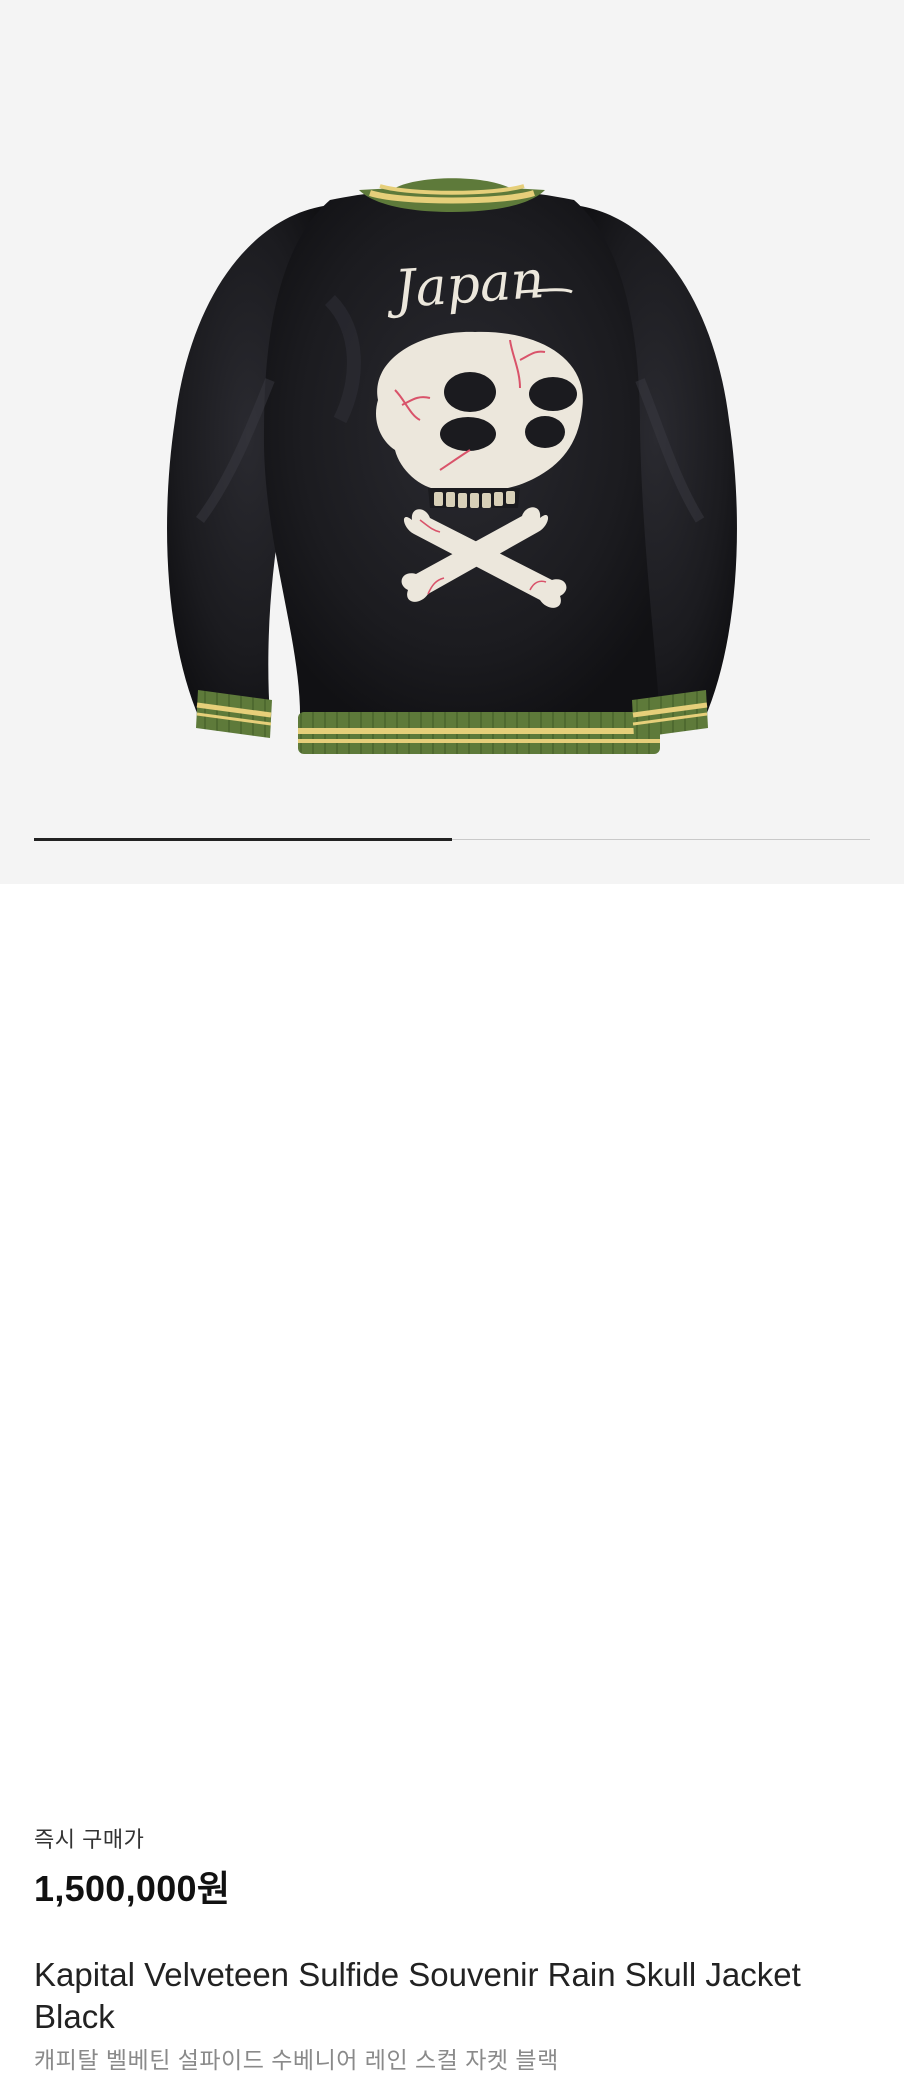 The image size is (904, 2075). Describe the element at coordinates (465, 285) in the screenshot. I see `embroidery-script-text: Japan` at that location.